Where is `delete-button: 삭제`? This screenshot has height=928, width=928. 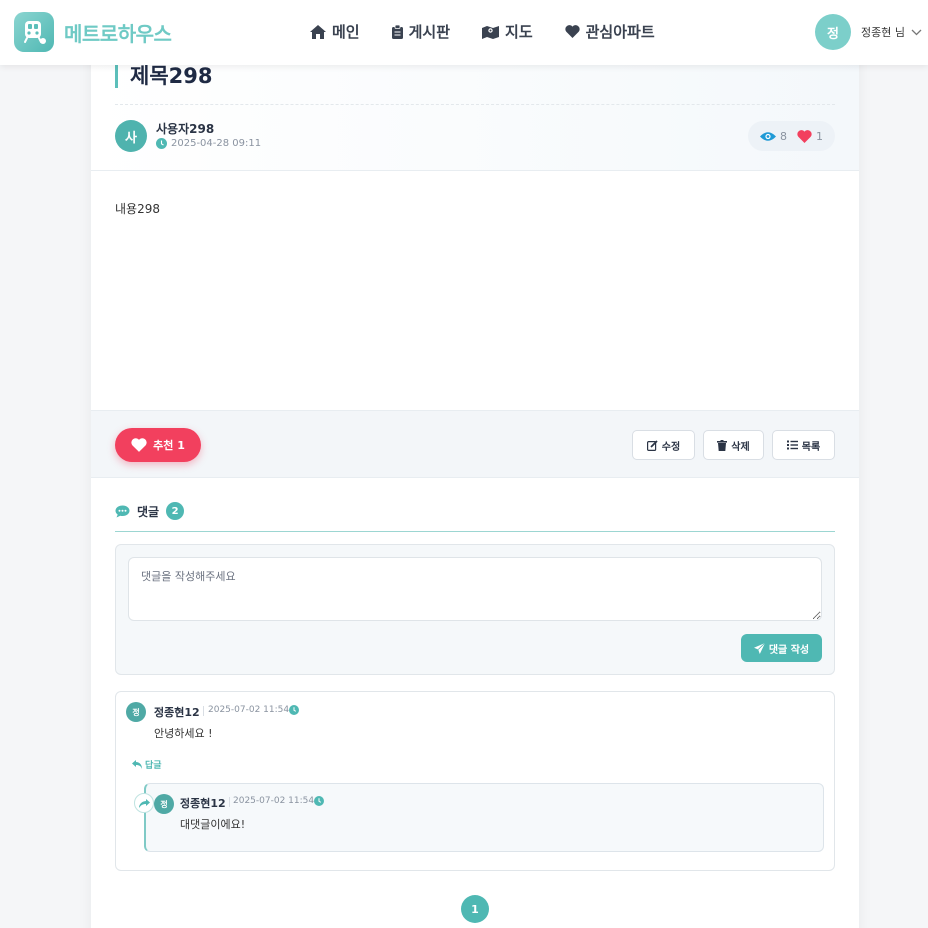
delete-button: 삭제 is located at coordinates (733, 445).